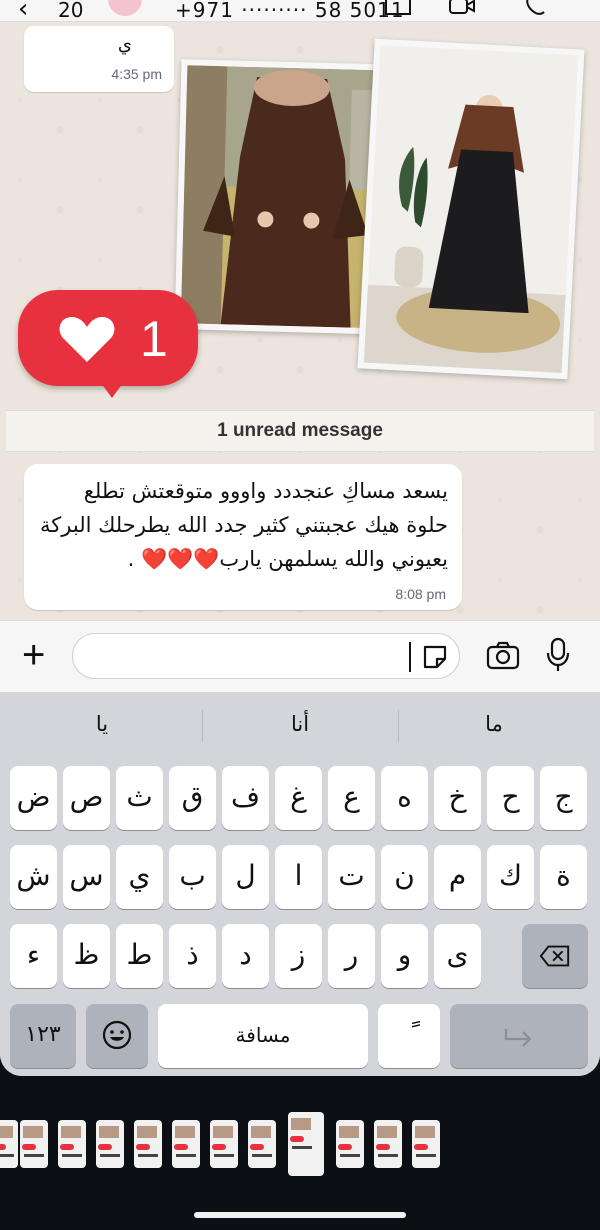 The width and height of the screenshot is (600, 1230). What do you see at coordinates (192, 798) in the screenshot?
I see `key: ق` at bounding box center [192, 798].